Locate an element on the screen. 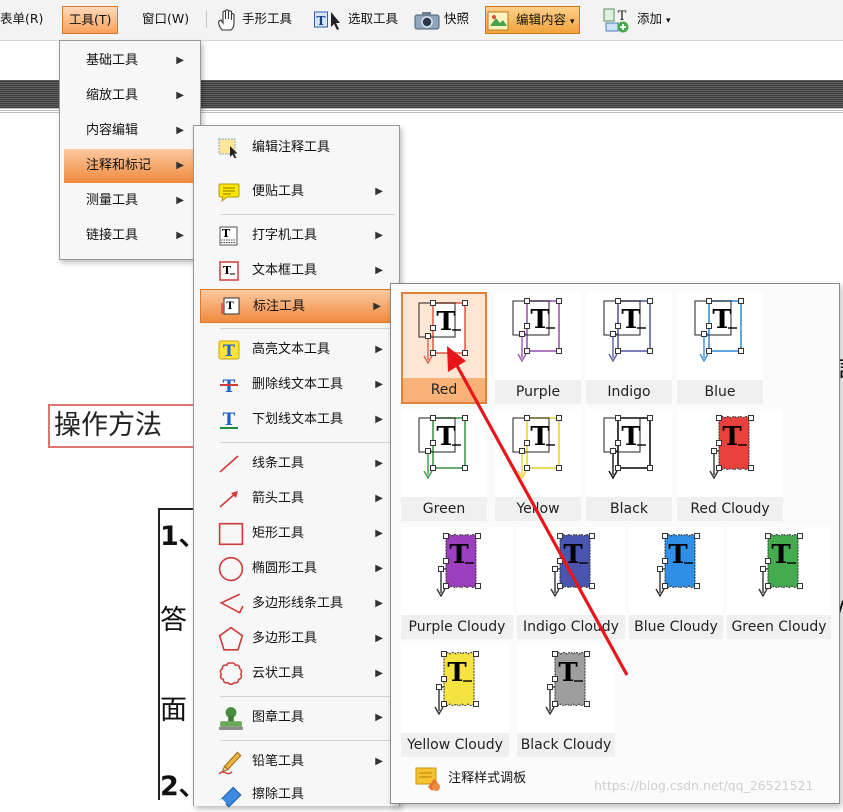  callout-swatch-black-cloudy: T Black Cloudy is located at coordinates (566, 701).